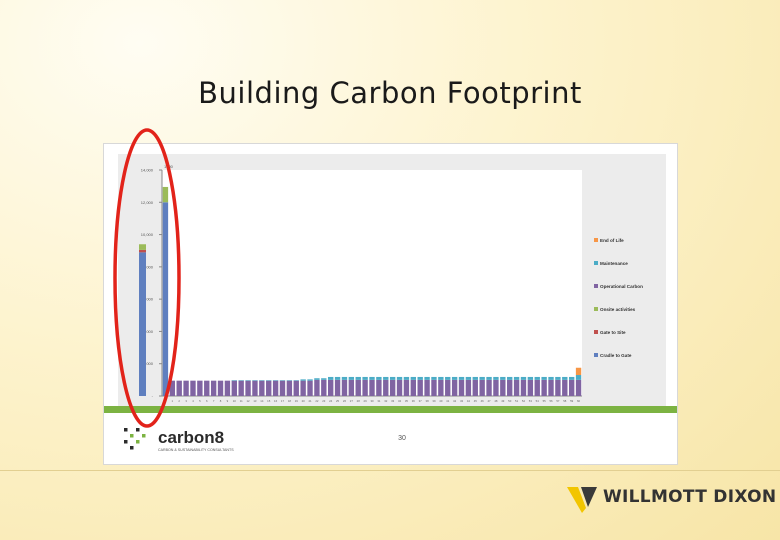 The height and width of the screenshot is (540, 780). What do you see at coordinates (455, 401) in the screenshot?
I see `x-tick-label: 42` at bounding box center [455, 401].